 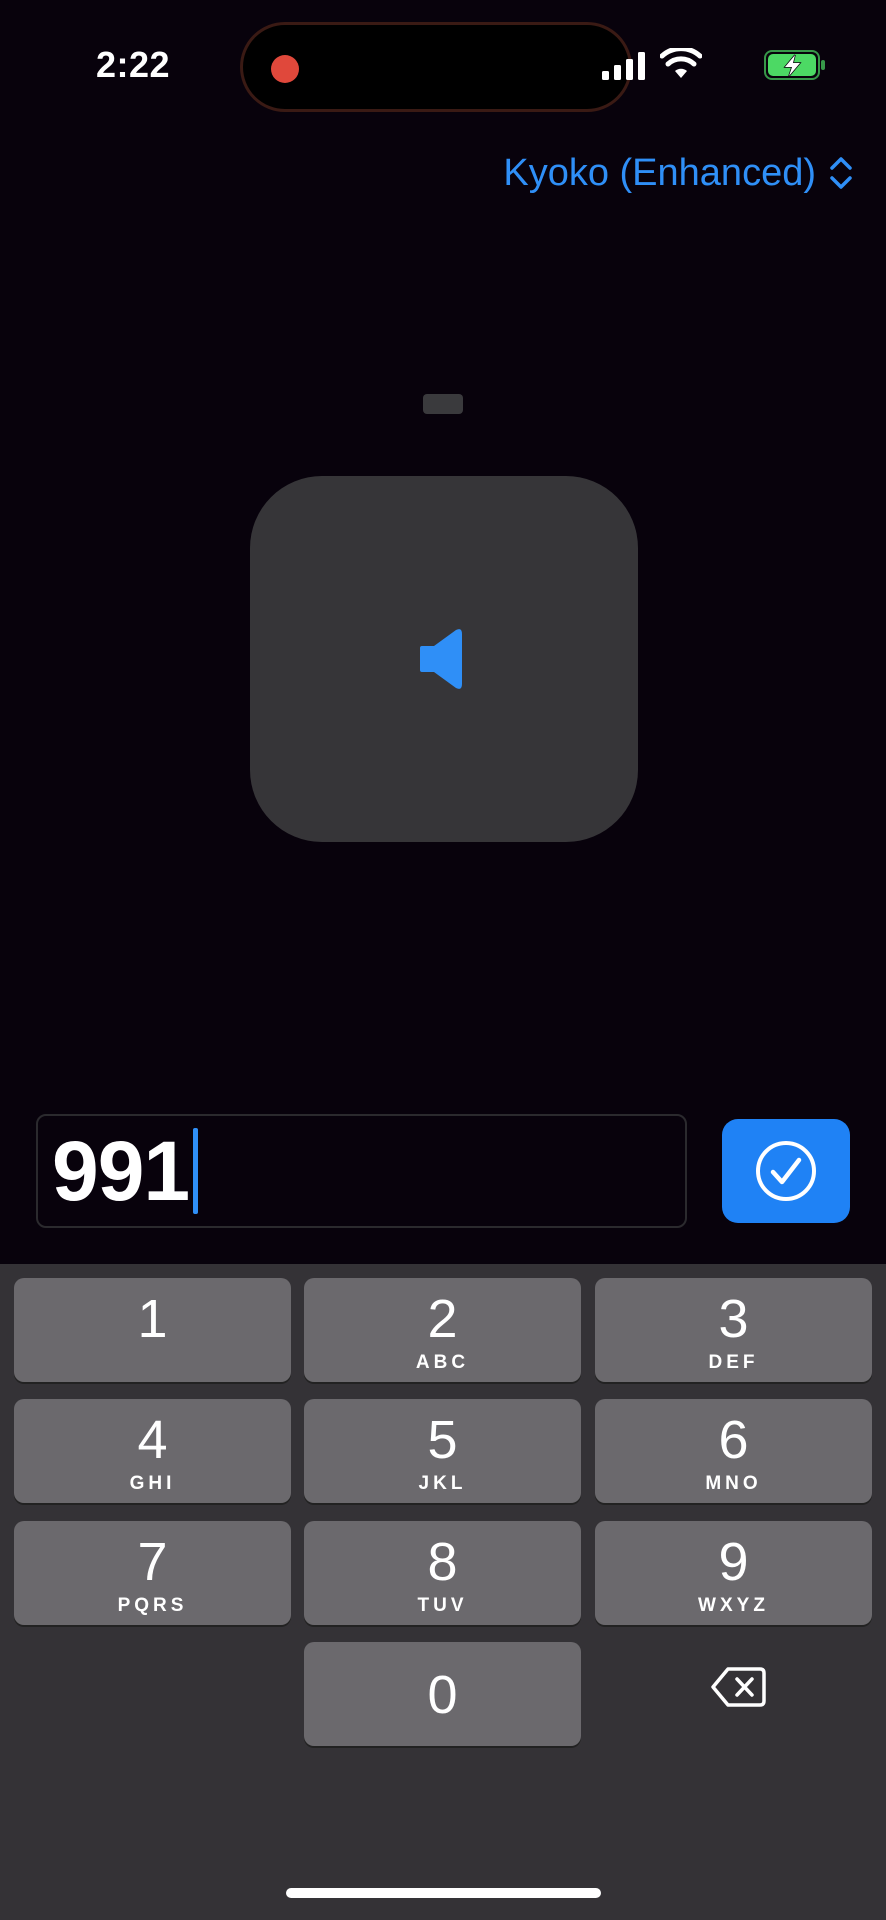 What do you see at coordinates (738, 1687) in the screenshot?
I see `backspace-icon` at bounding box center [738, 1687].